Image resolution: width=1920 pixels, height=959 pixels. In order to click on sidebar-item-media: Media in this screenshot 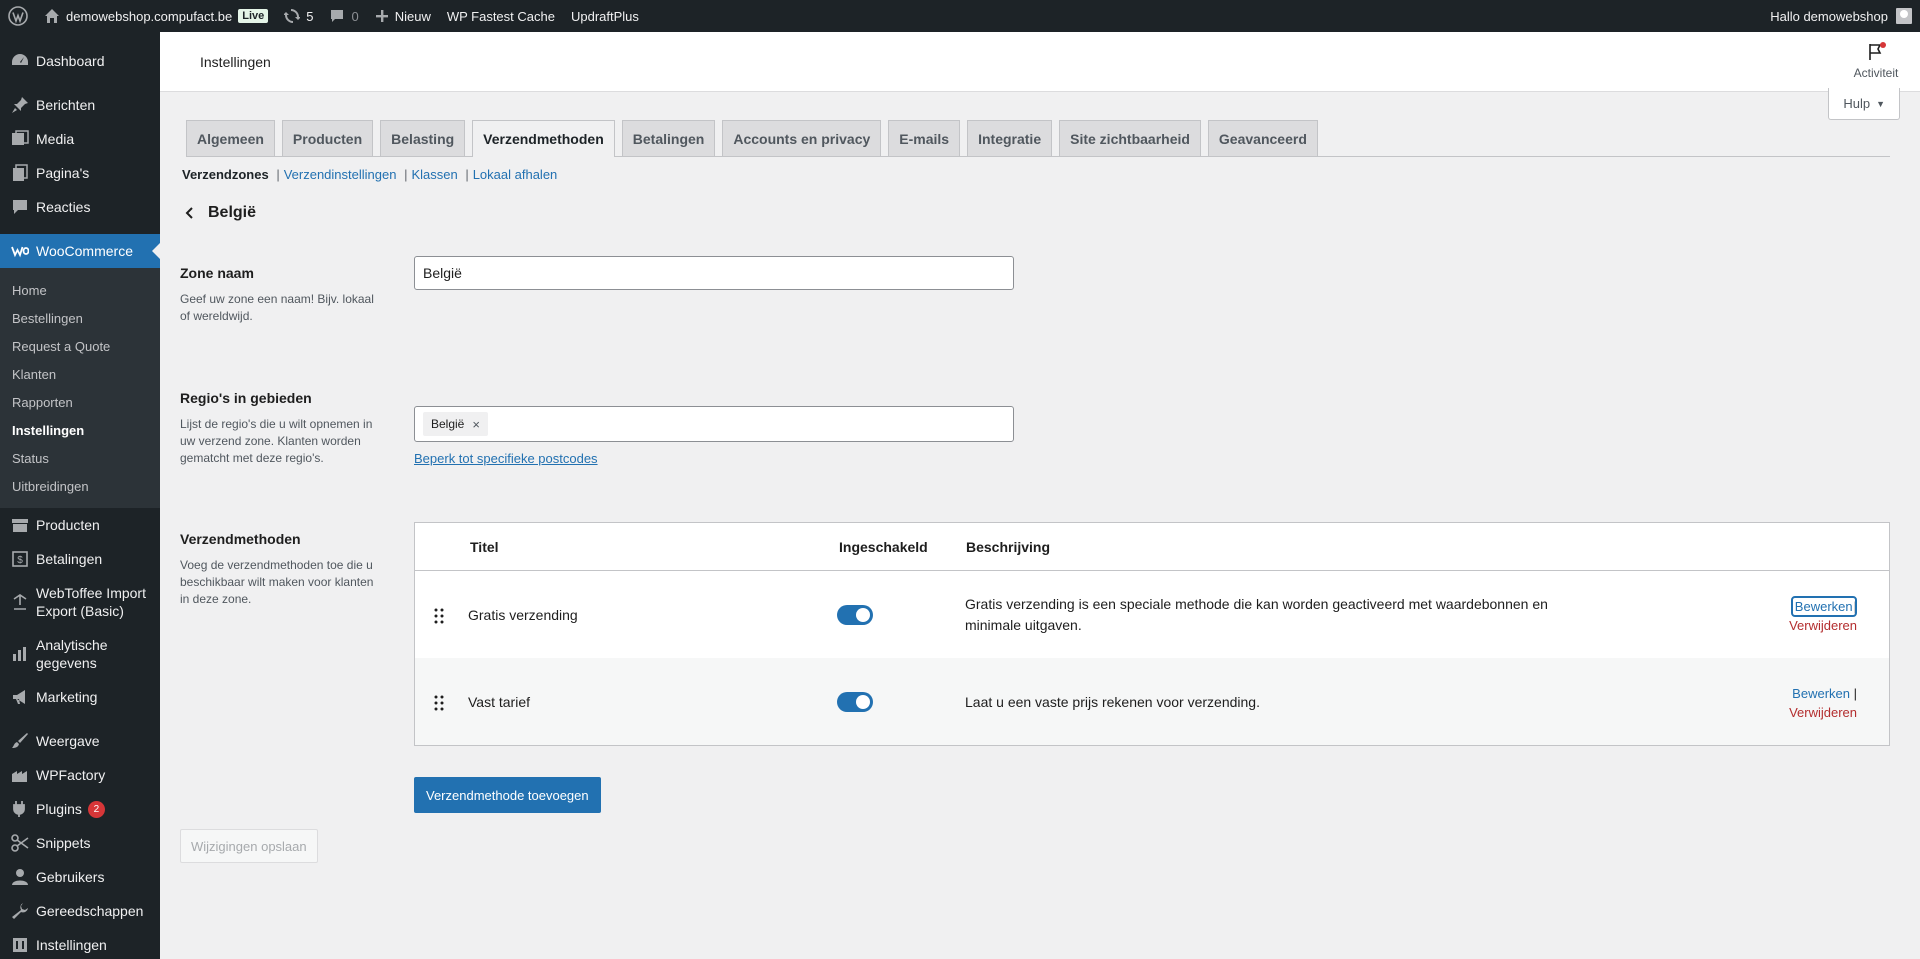, I will do `click(80, 139)`.